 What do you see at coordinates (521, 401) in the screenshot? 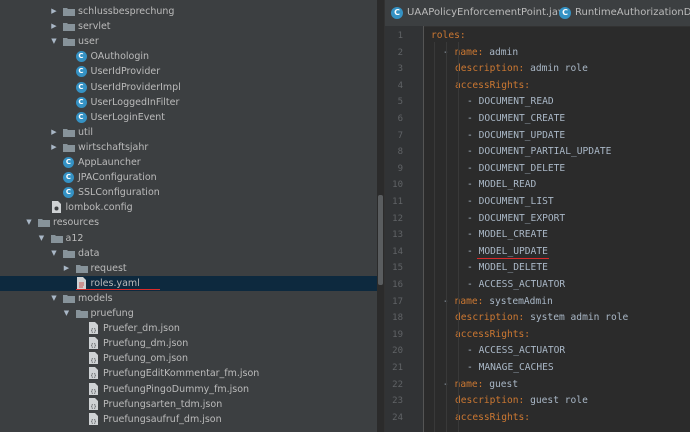
I see `code-line: description: guest role` at bounding box center [521, 401].